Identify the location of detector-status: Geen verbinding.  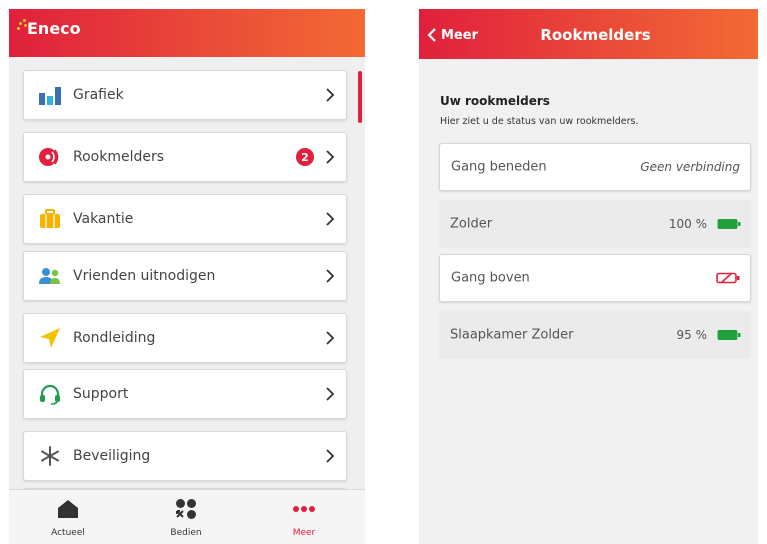
(690, 167).